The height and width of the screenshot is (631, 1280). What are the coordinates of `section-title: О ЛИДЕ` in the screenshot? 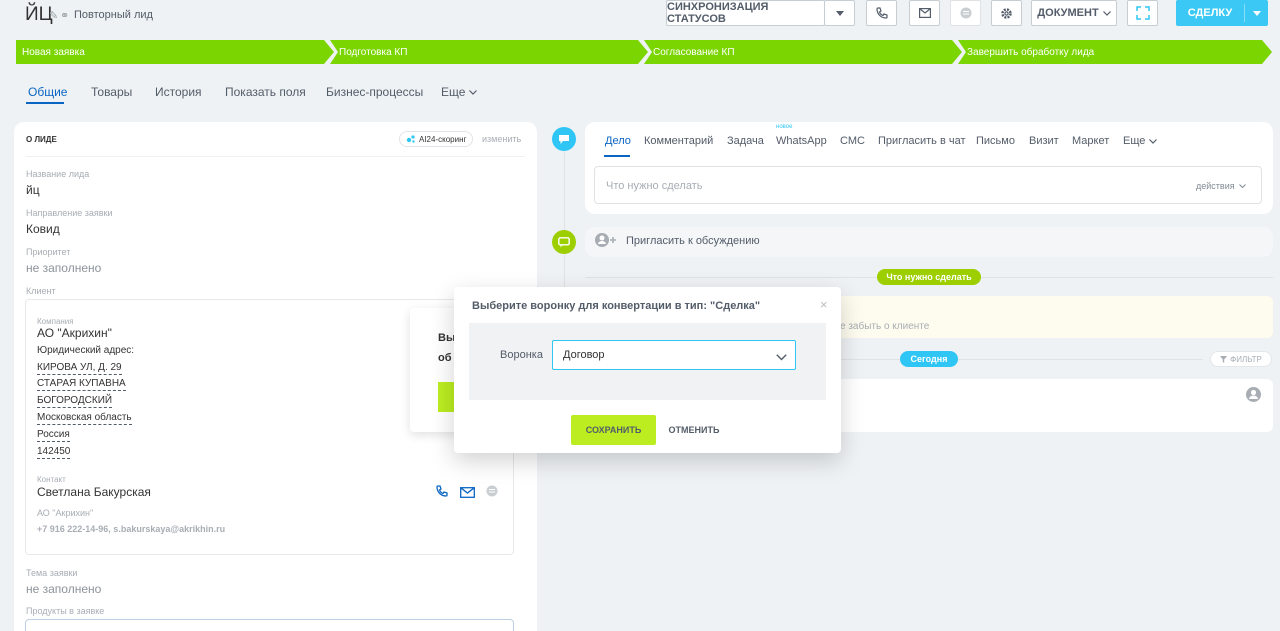 It's located at (41, 139).